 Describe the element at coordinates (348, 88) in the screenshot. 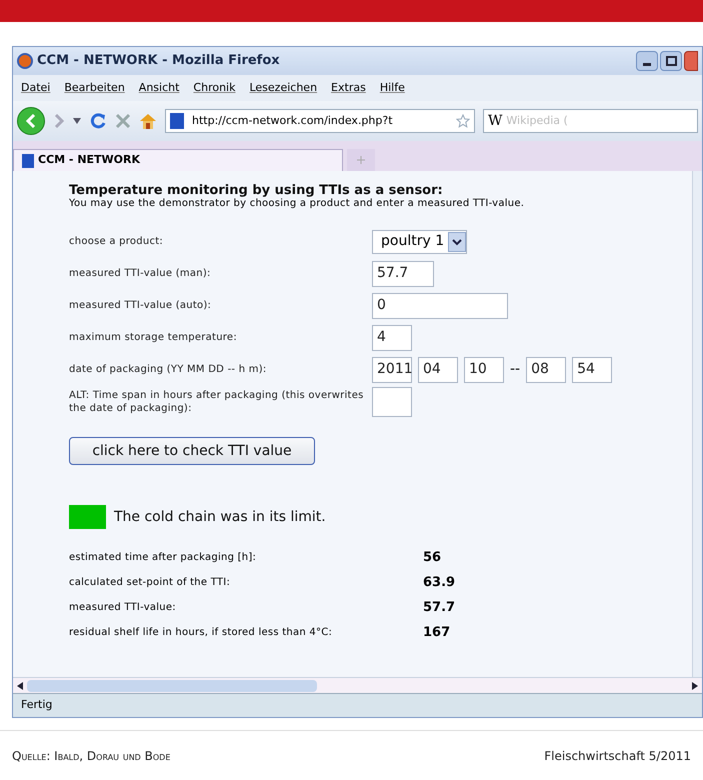

I see `menu-item: Extras` at that location.